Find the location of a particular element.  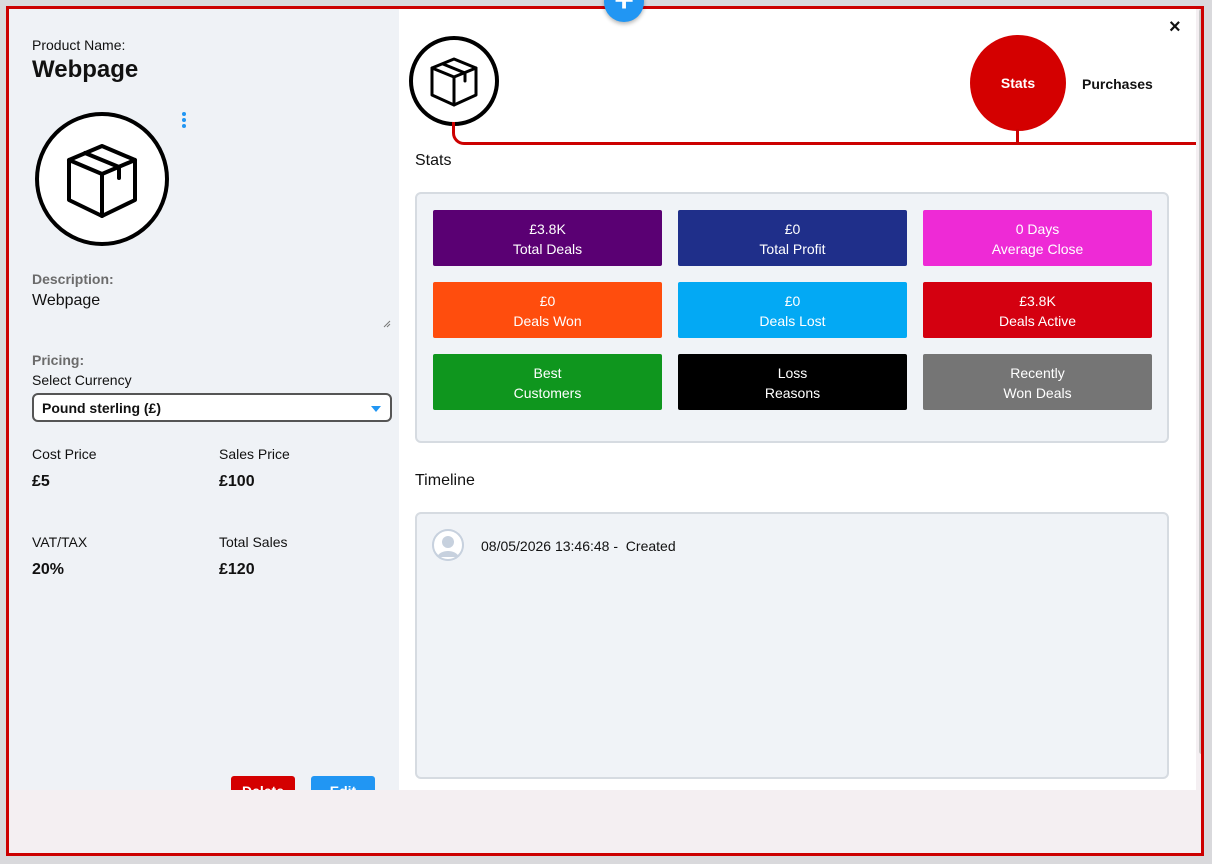

tile-label: Deals Won is located at coordinates (547, 321).